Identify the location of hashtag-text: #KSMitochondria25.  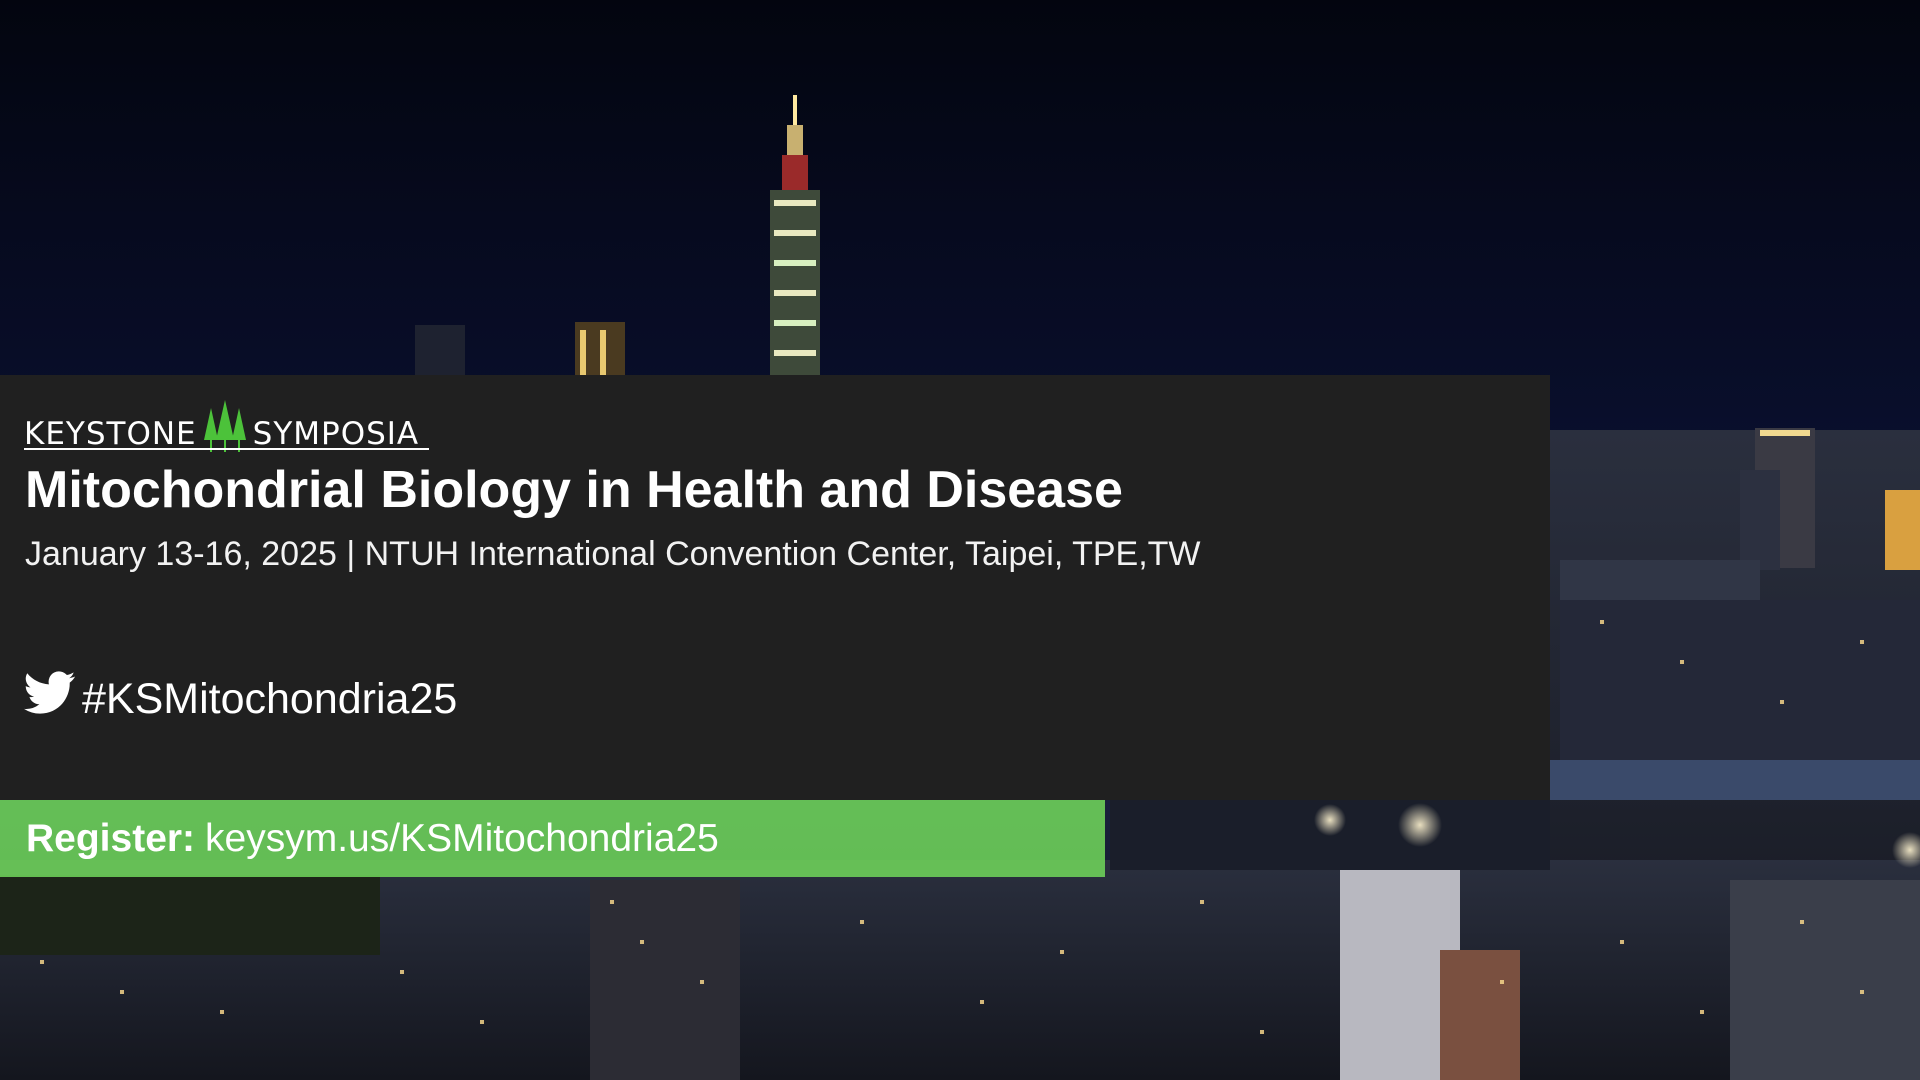
(270, 699).